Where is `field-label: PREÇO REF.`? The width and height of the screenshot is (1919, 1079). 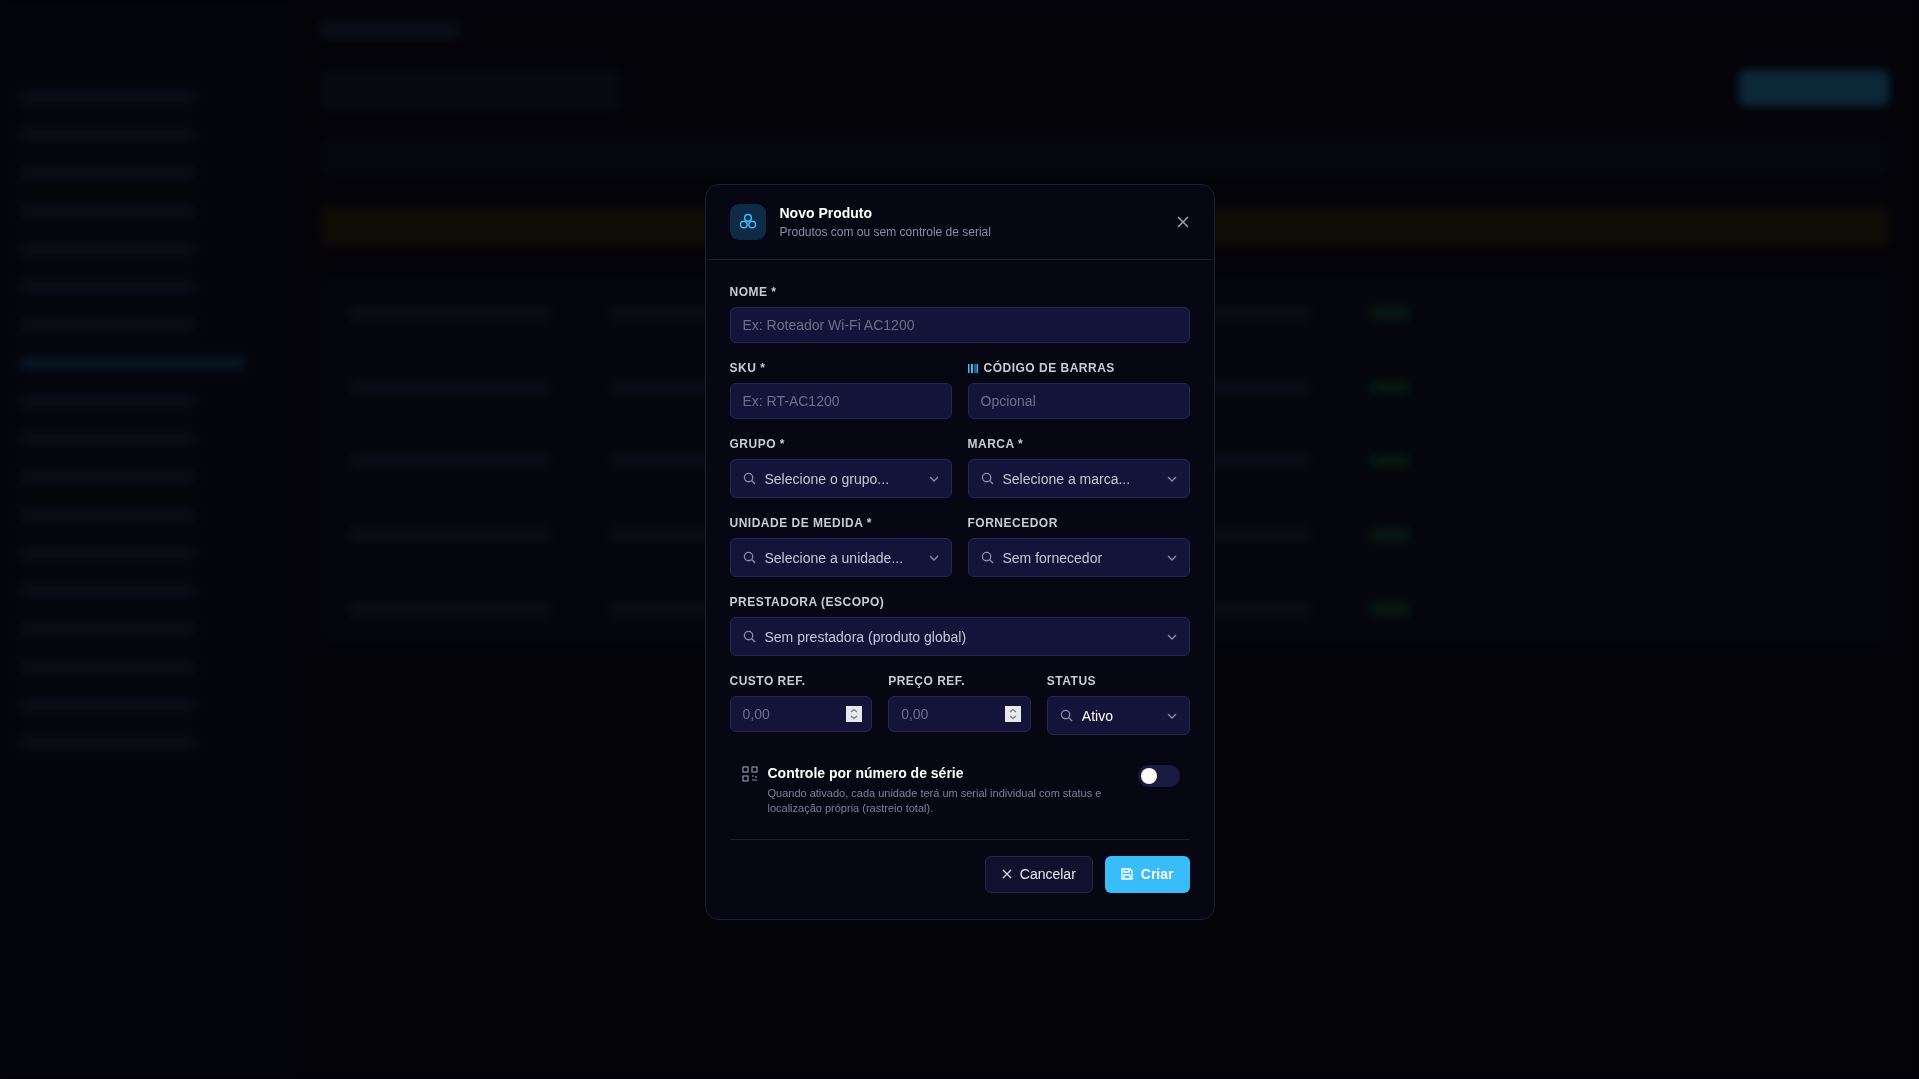
field-label: PREÇO REF. is located at coordinates (927, 681).